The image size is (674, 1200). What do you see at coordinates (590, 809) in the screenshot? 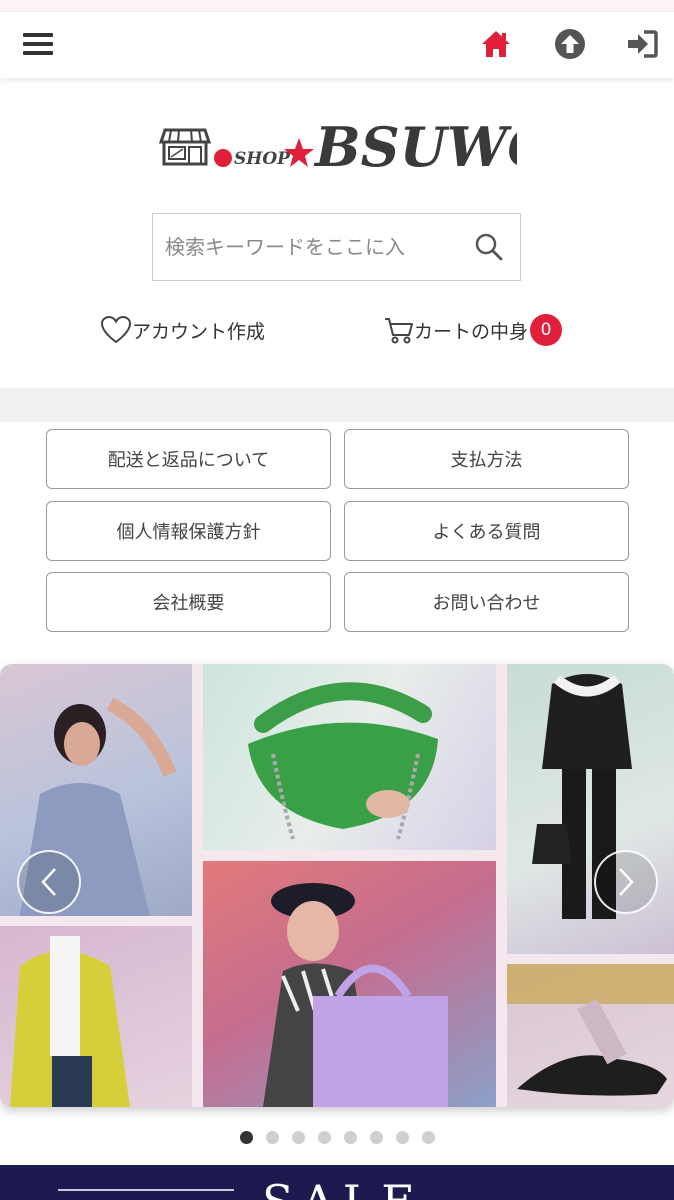
I see `carousel-image-model-black` at bounding box center [590, 809].